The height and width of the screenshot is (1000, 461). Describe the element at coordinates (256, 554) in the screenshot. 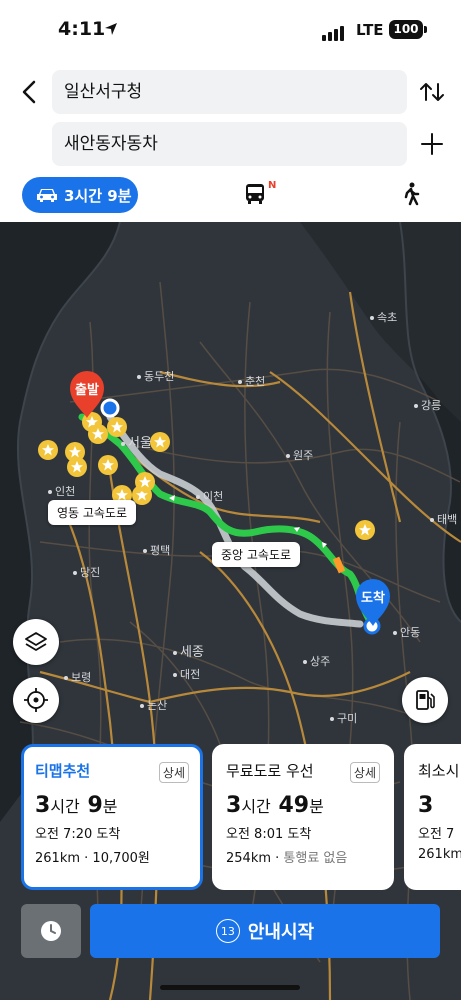

I see `road-label: 중앙 고속도로` at that location.